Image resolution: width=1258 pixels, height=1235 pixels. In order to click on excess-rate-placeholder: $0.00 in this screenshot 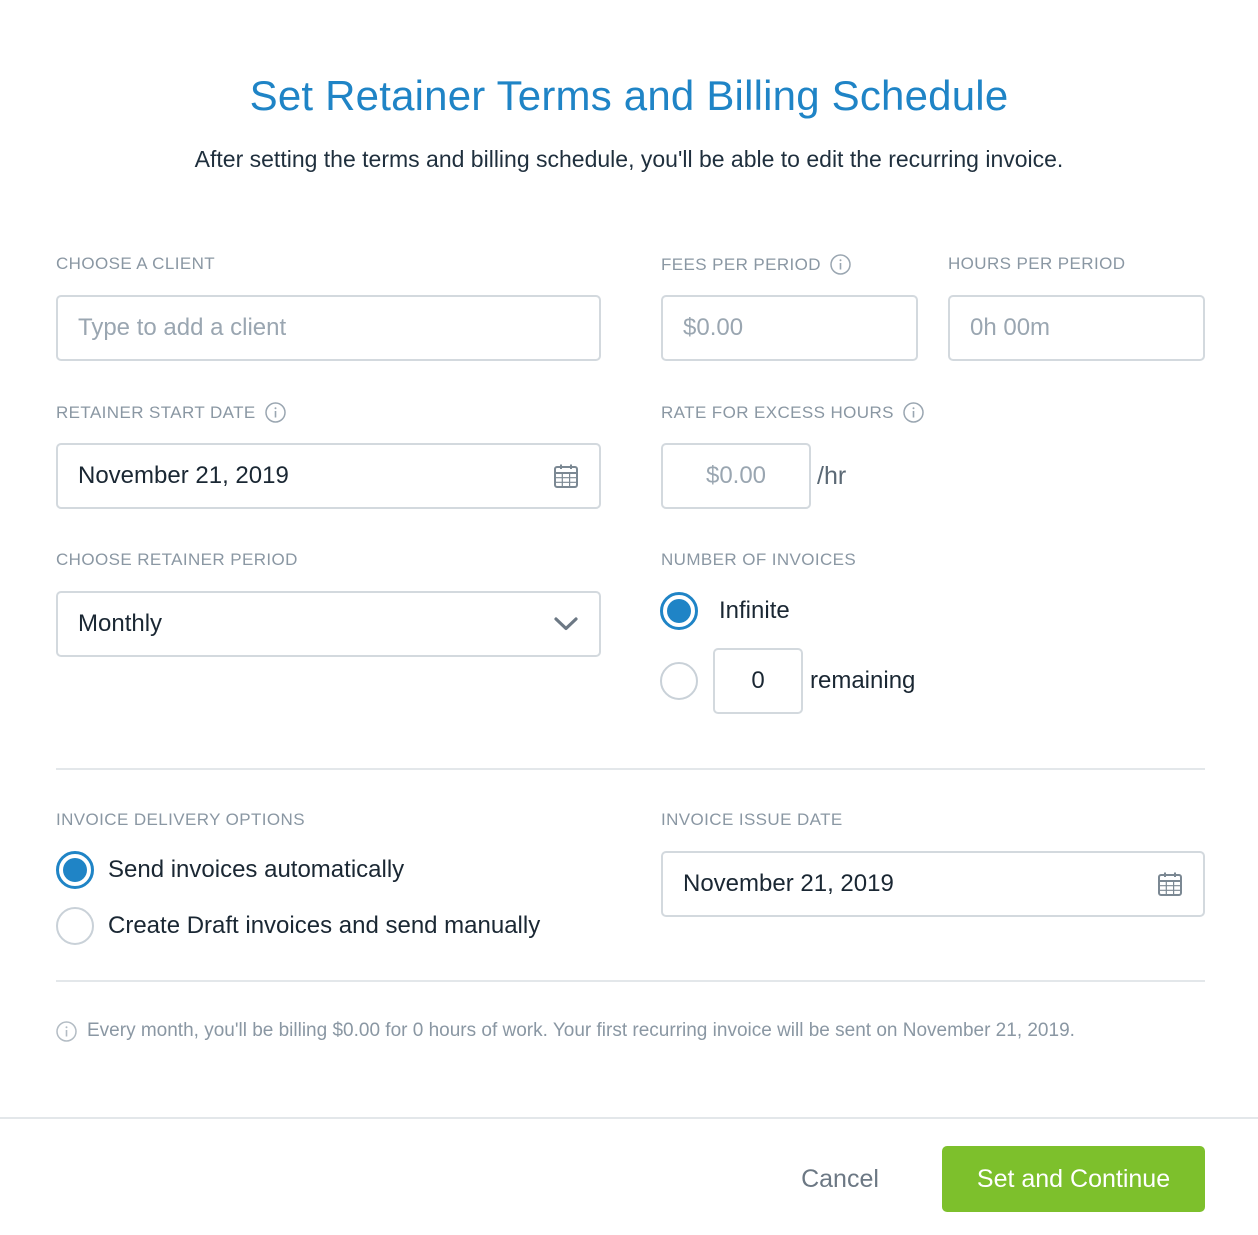, I will do `click(736, 475)`.